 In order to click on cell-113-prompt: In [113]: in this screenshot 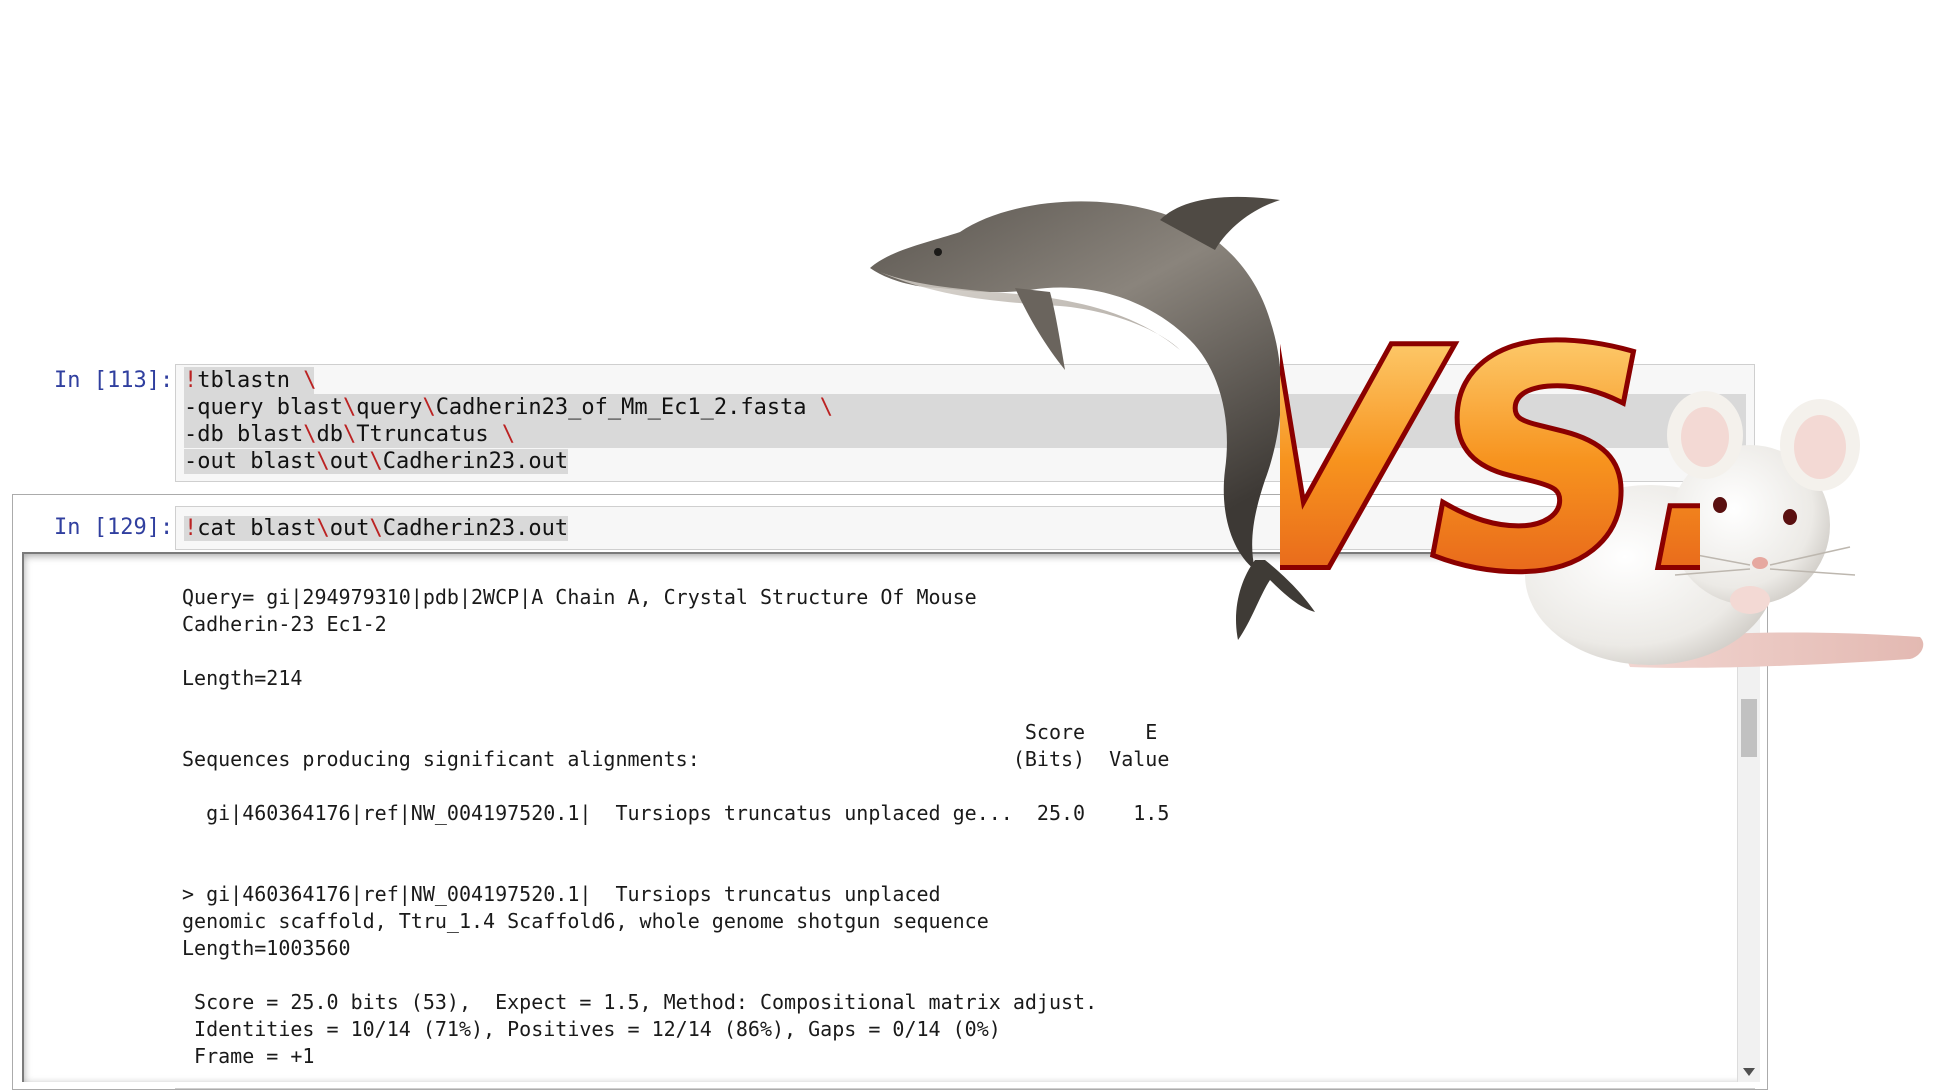, I will do `click(114, 380)`.